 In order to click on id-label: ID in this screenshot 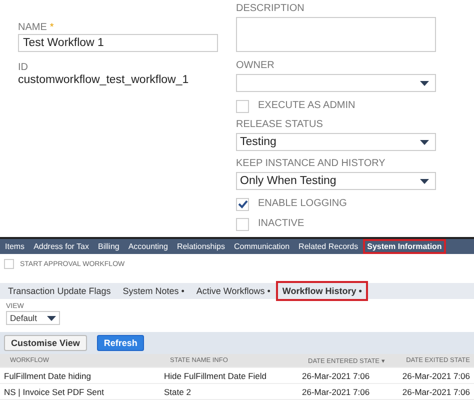, I will do `click(23, 68)`.